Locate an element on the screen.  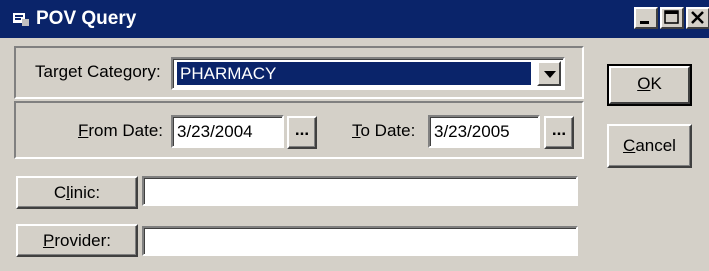
clinic-field is located at coordinates (360, 191).